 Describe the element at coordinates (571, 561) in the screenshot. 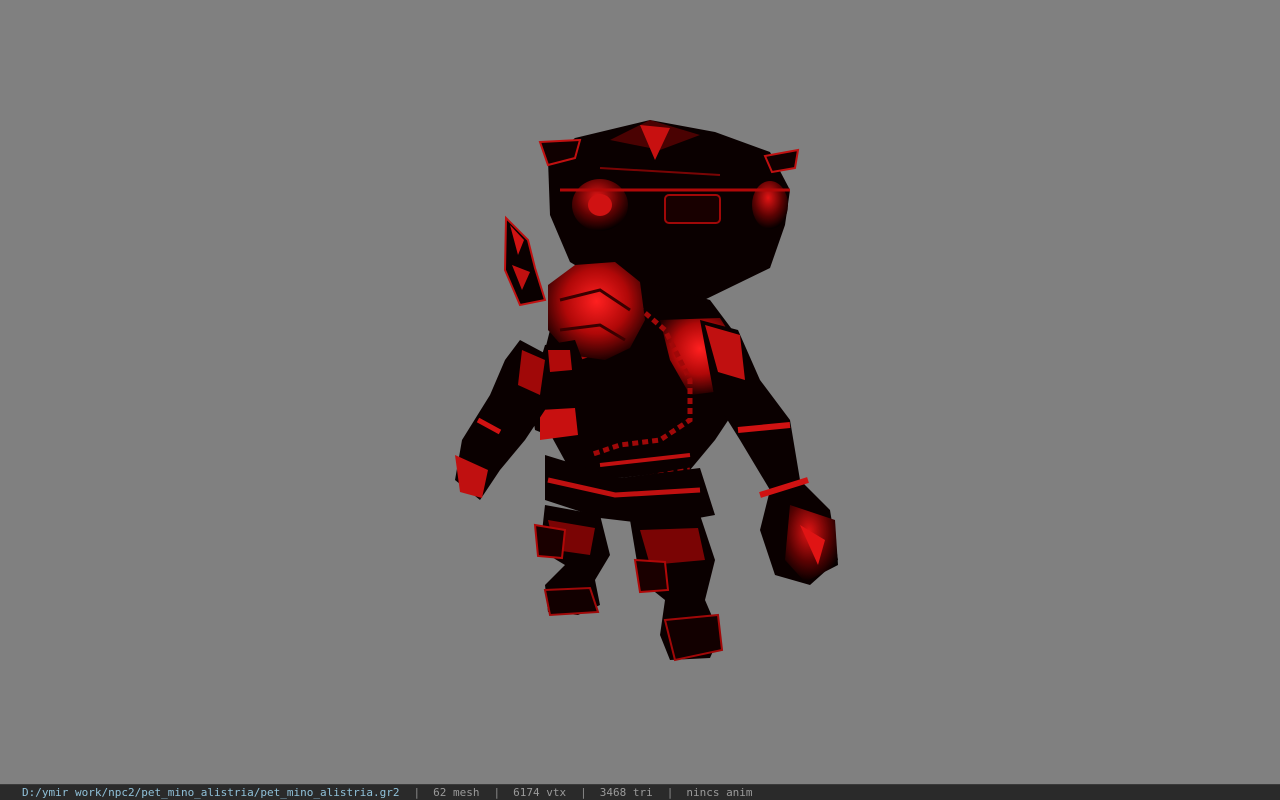

I see `leg-left` at that location.